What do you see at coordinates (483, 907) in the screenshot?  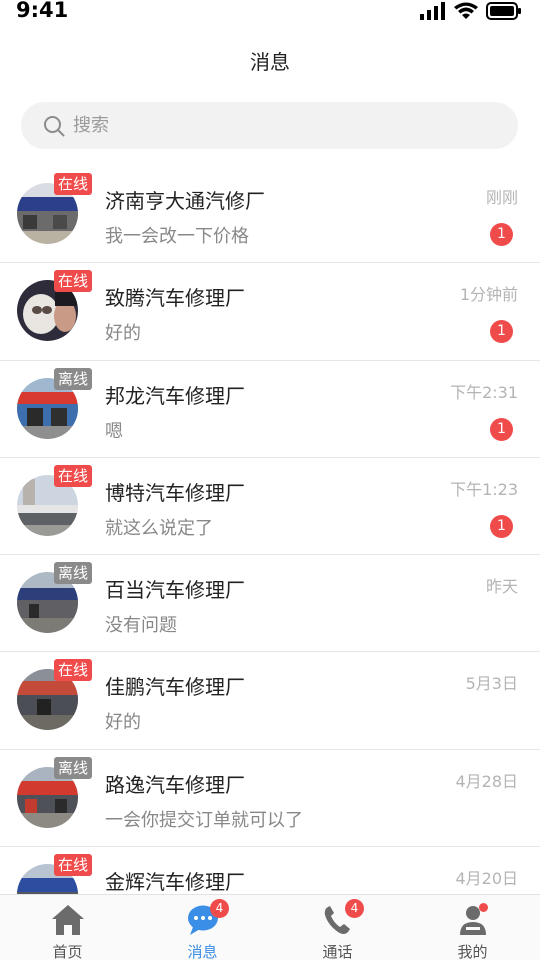 I see `notification-dot` at bounding box center [483, 907].